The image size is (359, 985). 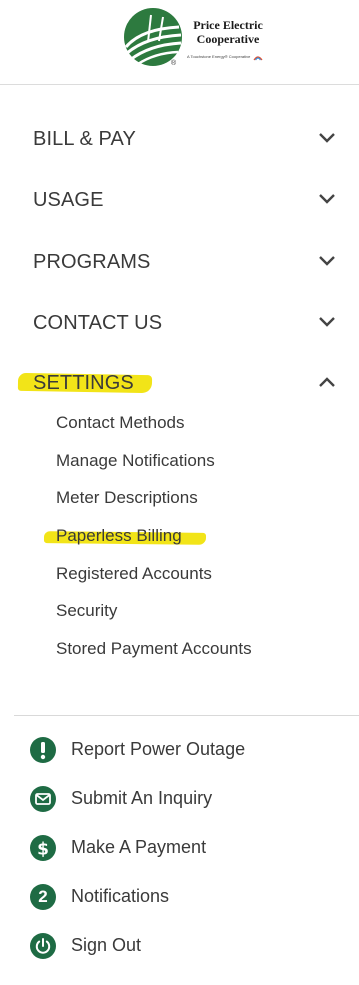 I want to click on action-label: Submit An Inquiry, so click(x=142, y=798).